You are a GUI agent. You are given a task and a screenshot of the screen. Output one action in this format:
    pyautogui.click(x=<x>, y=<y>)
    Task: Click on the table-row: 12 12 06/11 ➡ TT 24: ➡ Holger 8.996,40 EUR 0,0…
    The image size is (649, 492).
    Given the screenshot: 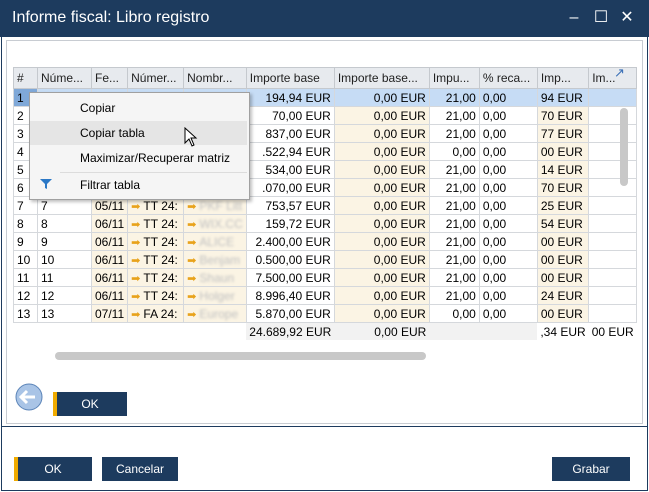 What is the action you would take?
    pyautogui.click(x=325, y=295)
    